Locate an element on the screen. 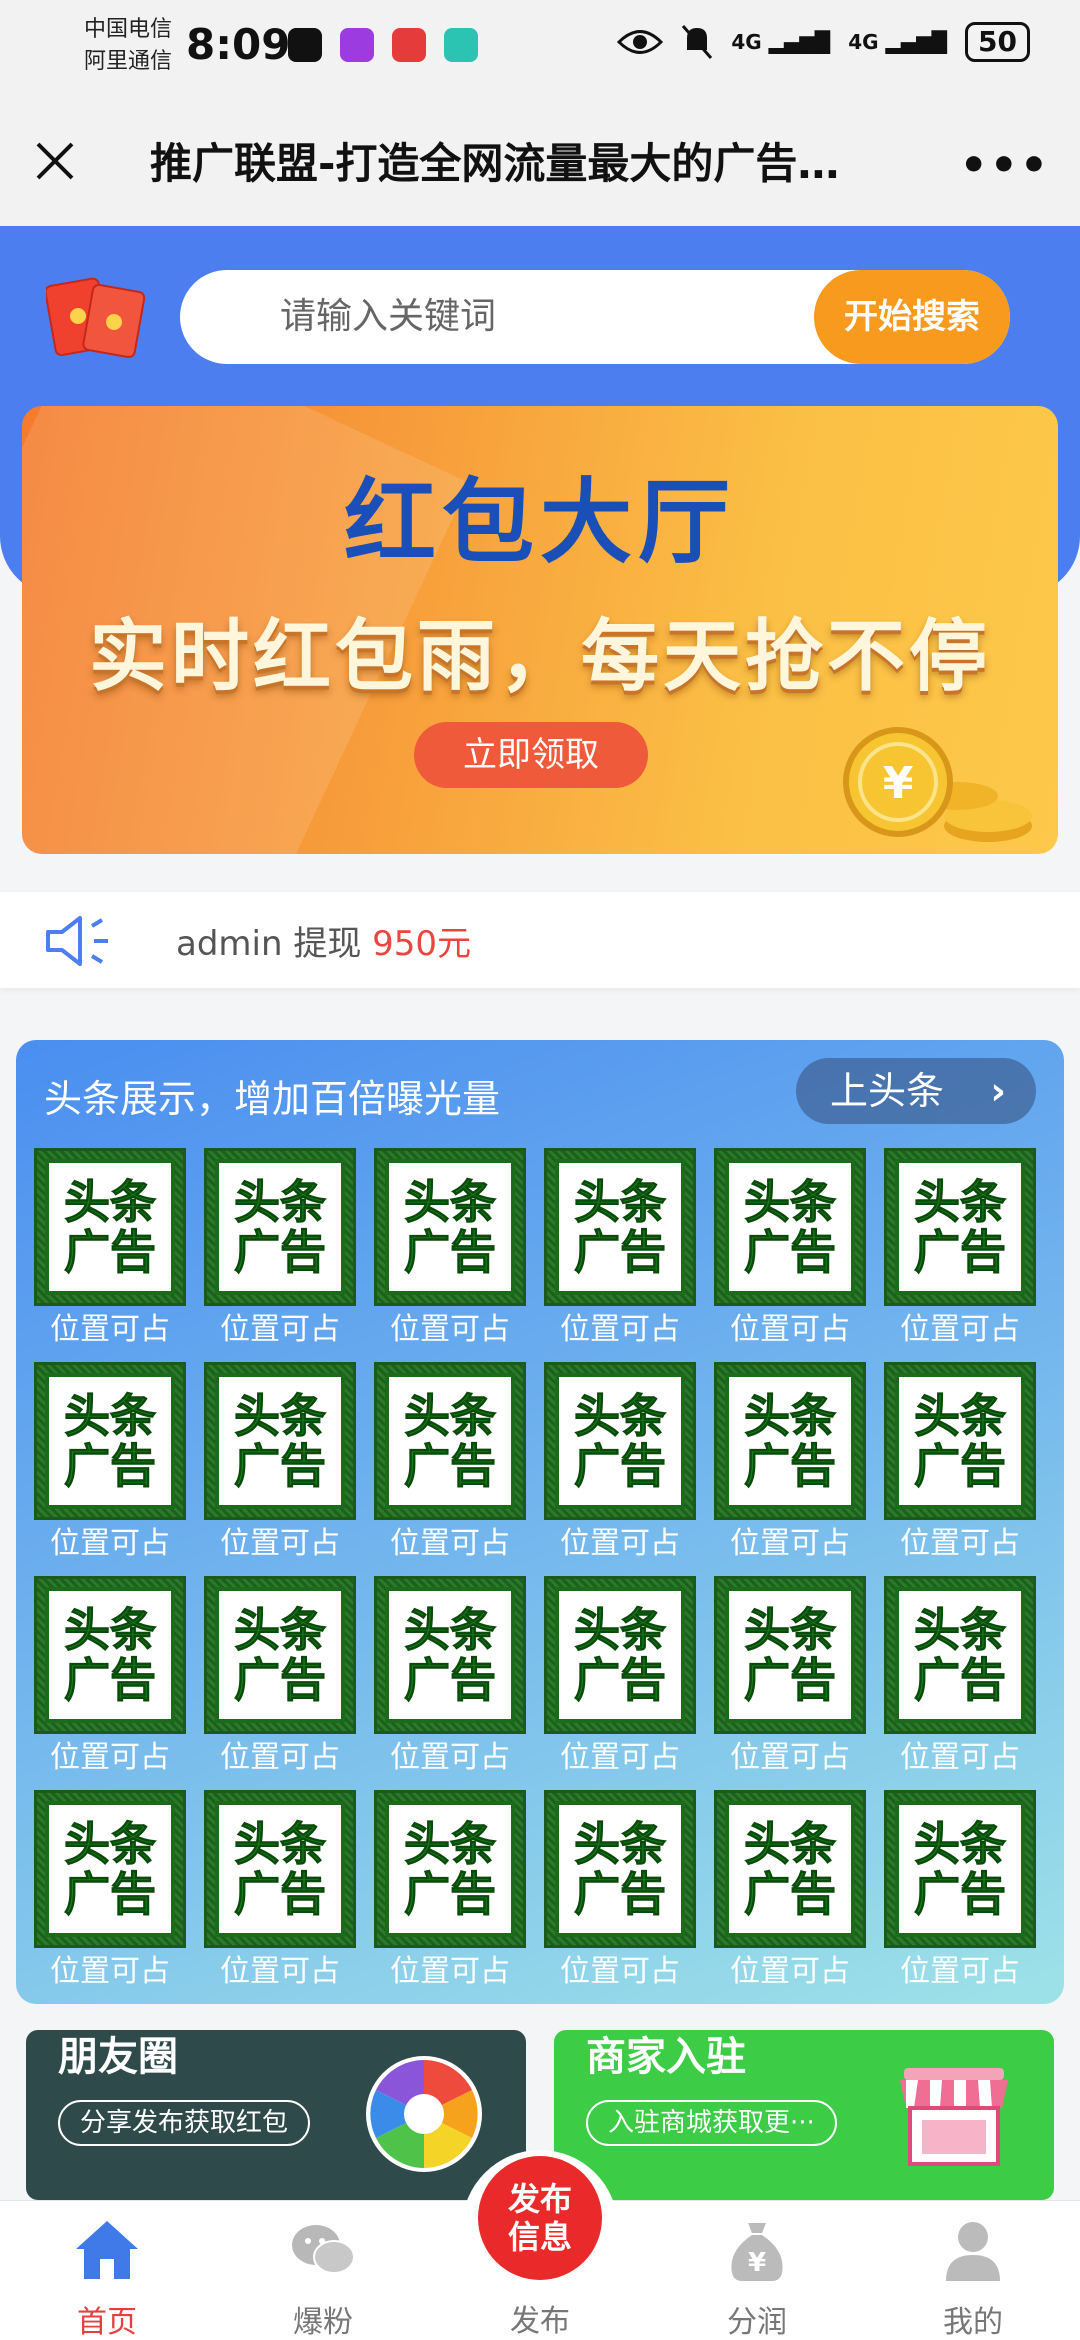 The image size is (1080, 2340). go-headline-label: 上头条 is located at coordinates (887, 1091).